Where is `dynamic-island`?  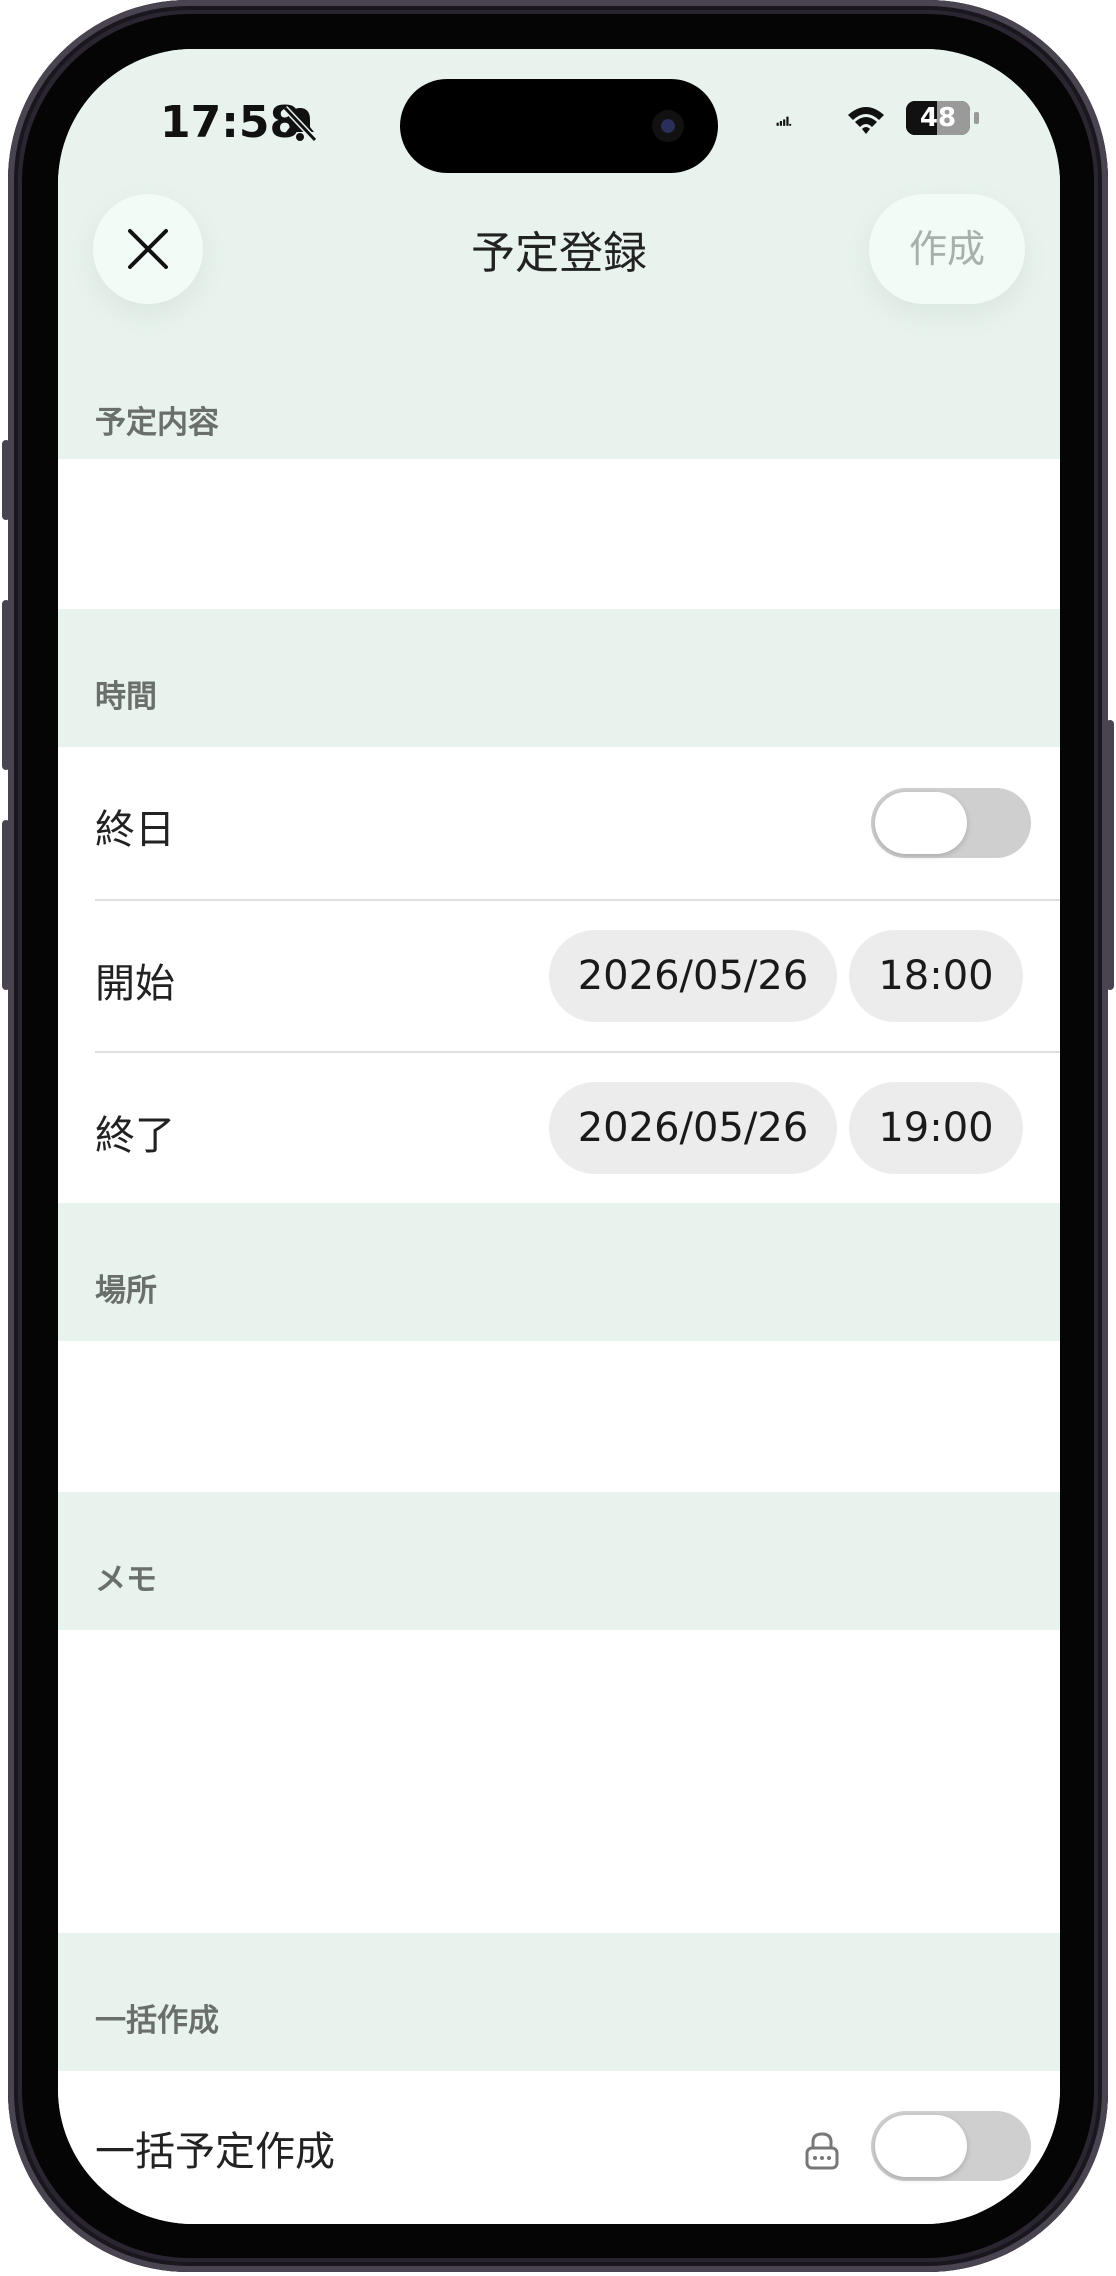
dynamic-island is located at coordinates (559, 126).